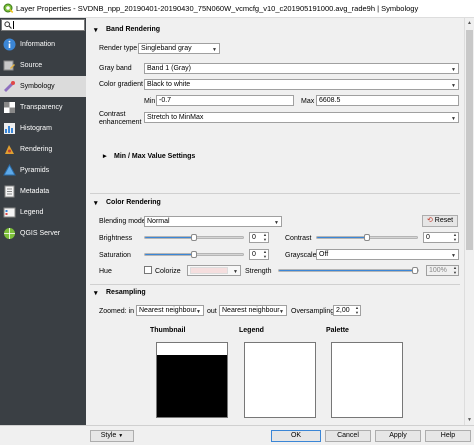 The width and height of the screenshot is (474, 445). What do you see at coordinates (347, 310) in the screenshot?
I see `oversampling-spinbox: 2,00 ▲ ▼` at bounding box center [347, 310].